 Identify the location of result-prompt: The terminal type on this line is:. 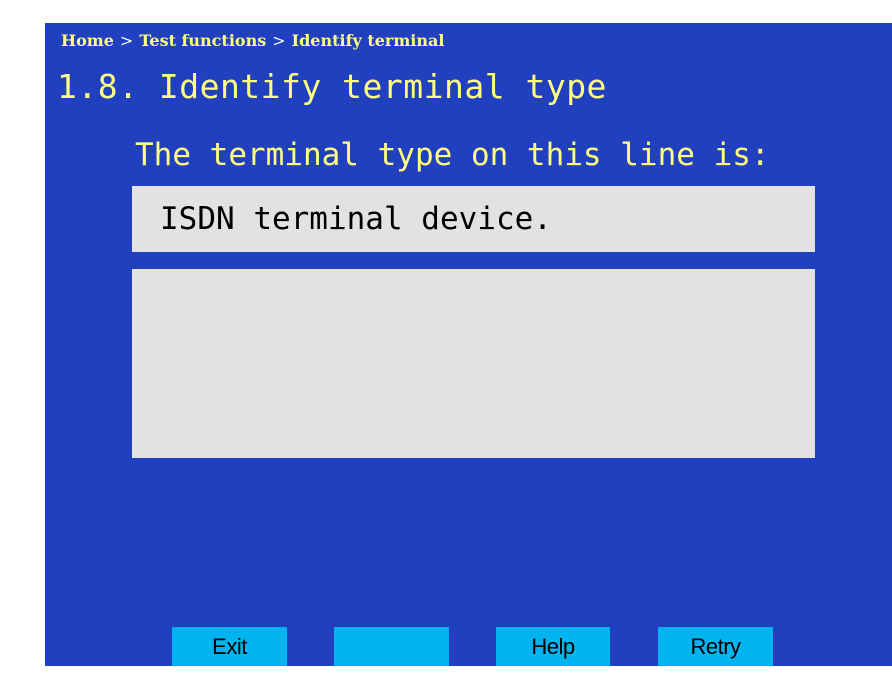
(452, 155).